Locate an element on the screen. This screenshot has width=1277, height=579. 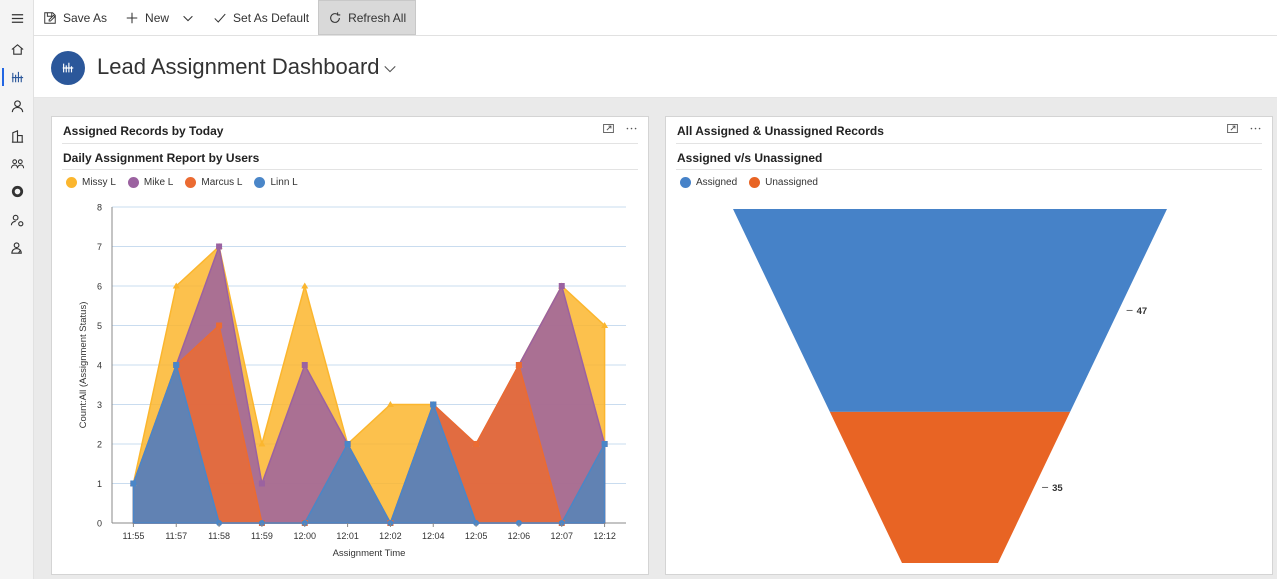
data-label: 35 is located at coordinates (1057, 488).